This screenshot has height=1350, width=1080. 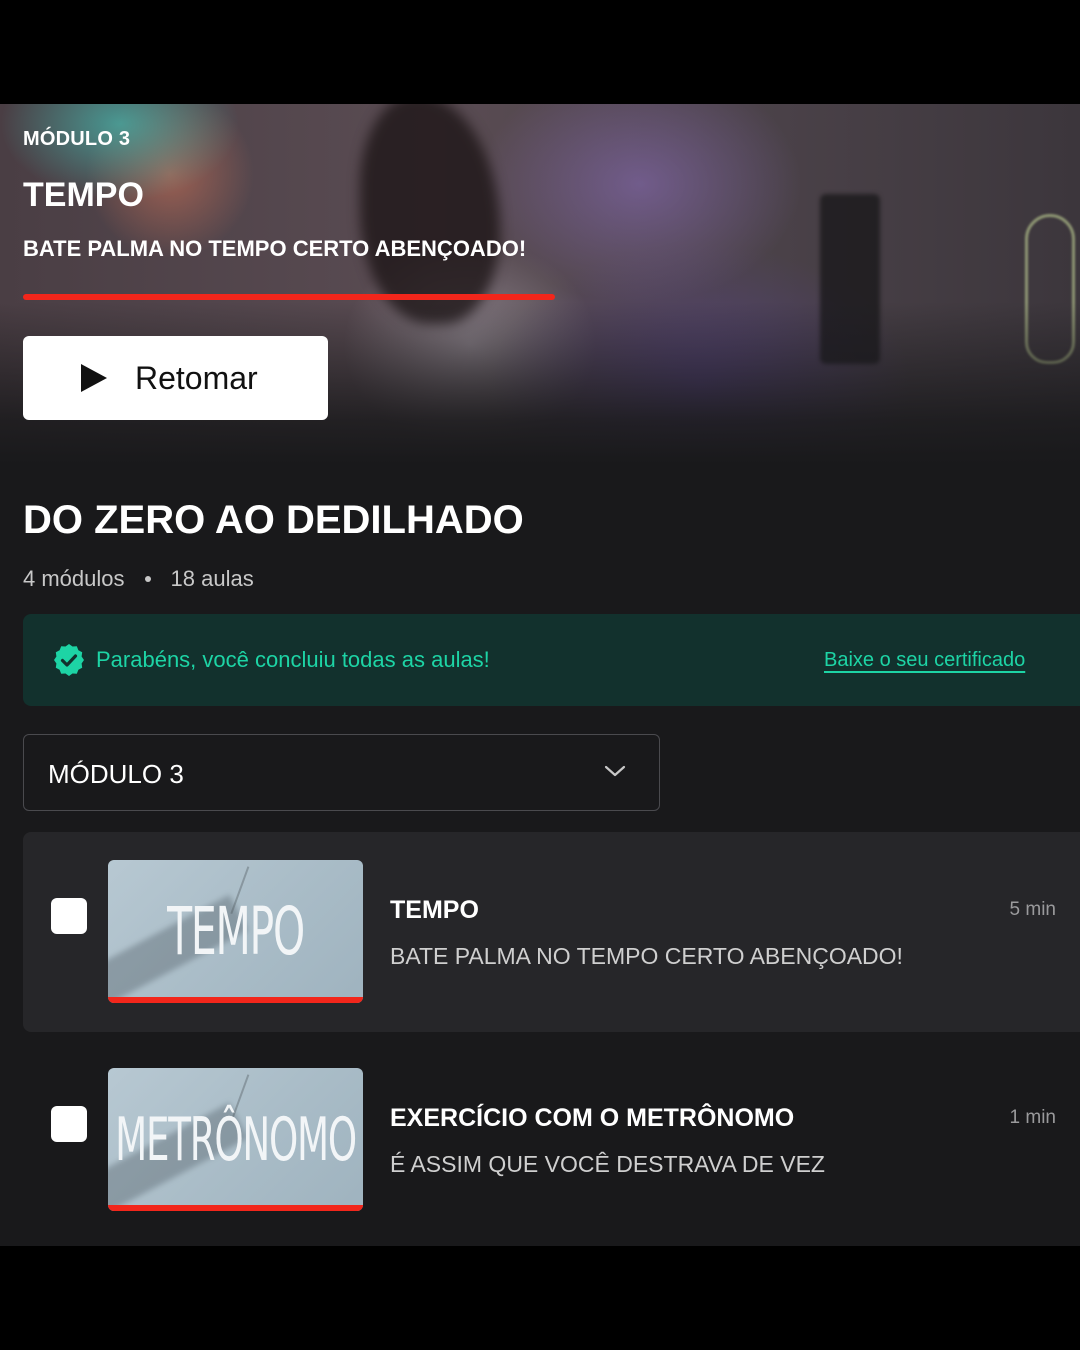 What do you see at coordinates (138, 579) in the screenshot?
I see `course-meta: 4 módulos 18 aulas` at bounding box center [138, 579].